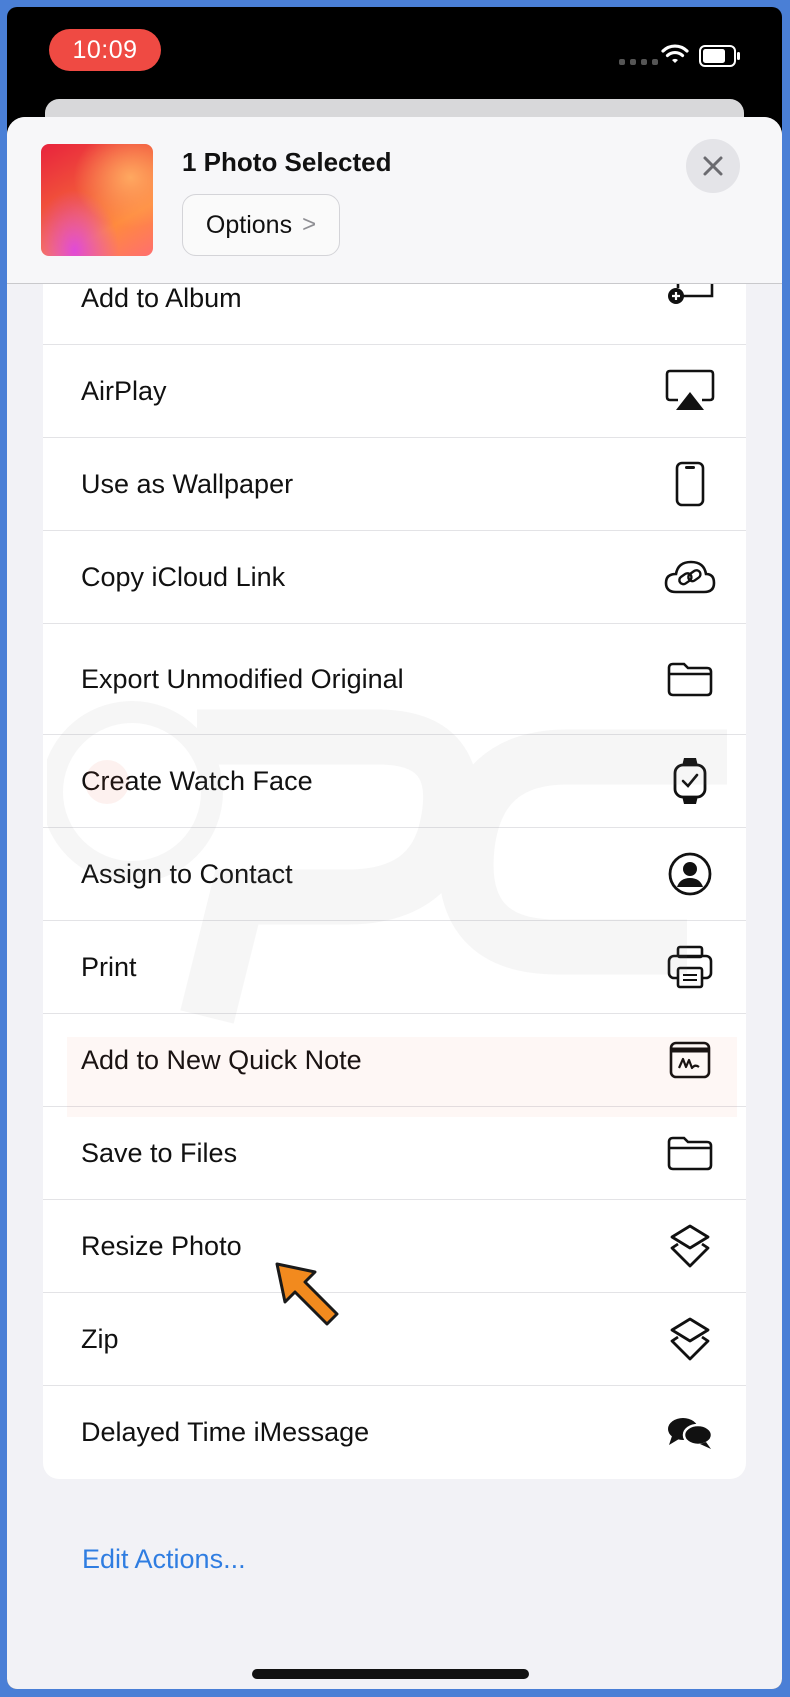  What do you see at coordinates (105, 50) in the screenshot?
I see `status-time: 10:09` at bounding box center [105, 50].